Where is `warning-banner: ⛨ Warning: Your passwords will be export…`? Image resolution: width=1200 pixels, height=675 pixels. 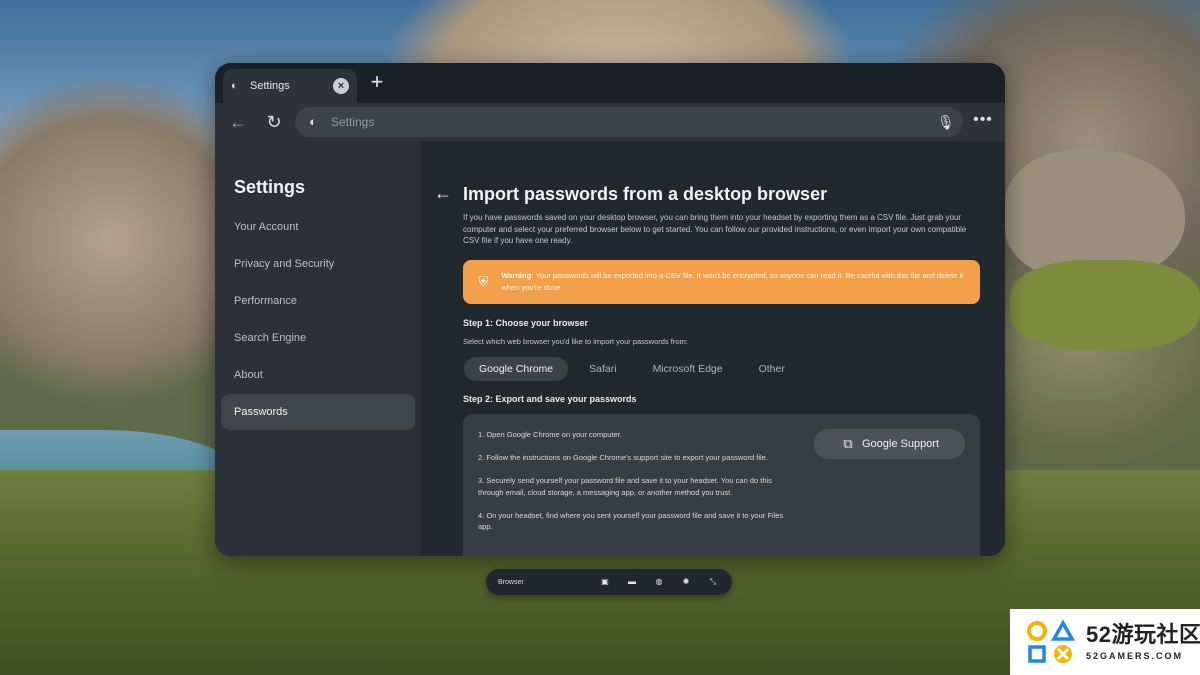 warning-banner: ⛨ Warning: Your passwords will be export… is located at coordinates (721, 282).